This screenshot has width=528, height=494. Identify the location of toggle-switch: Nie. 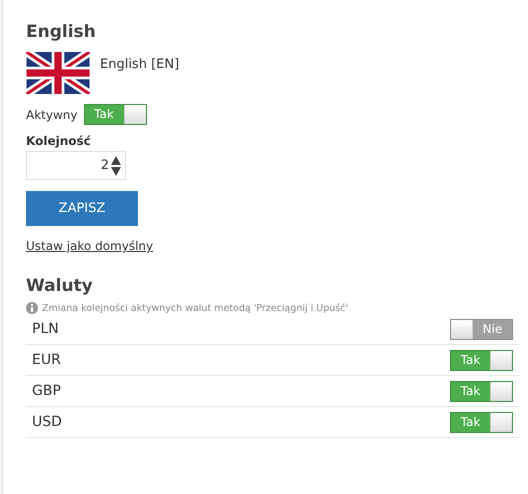
(481, 329).